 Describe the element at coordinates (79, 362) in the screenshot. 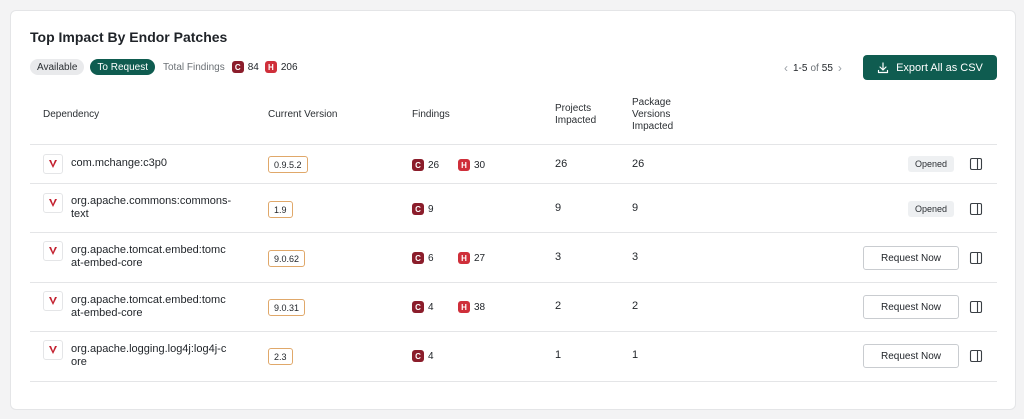

I see `dependency-name-line2: ore` at that location.